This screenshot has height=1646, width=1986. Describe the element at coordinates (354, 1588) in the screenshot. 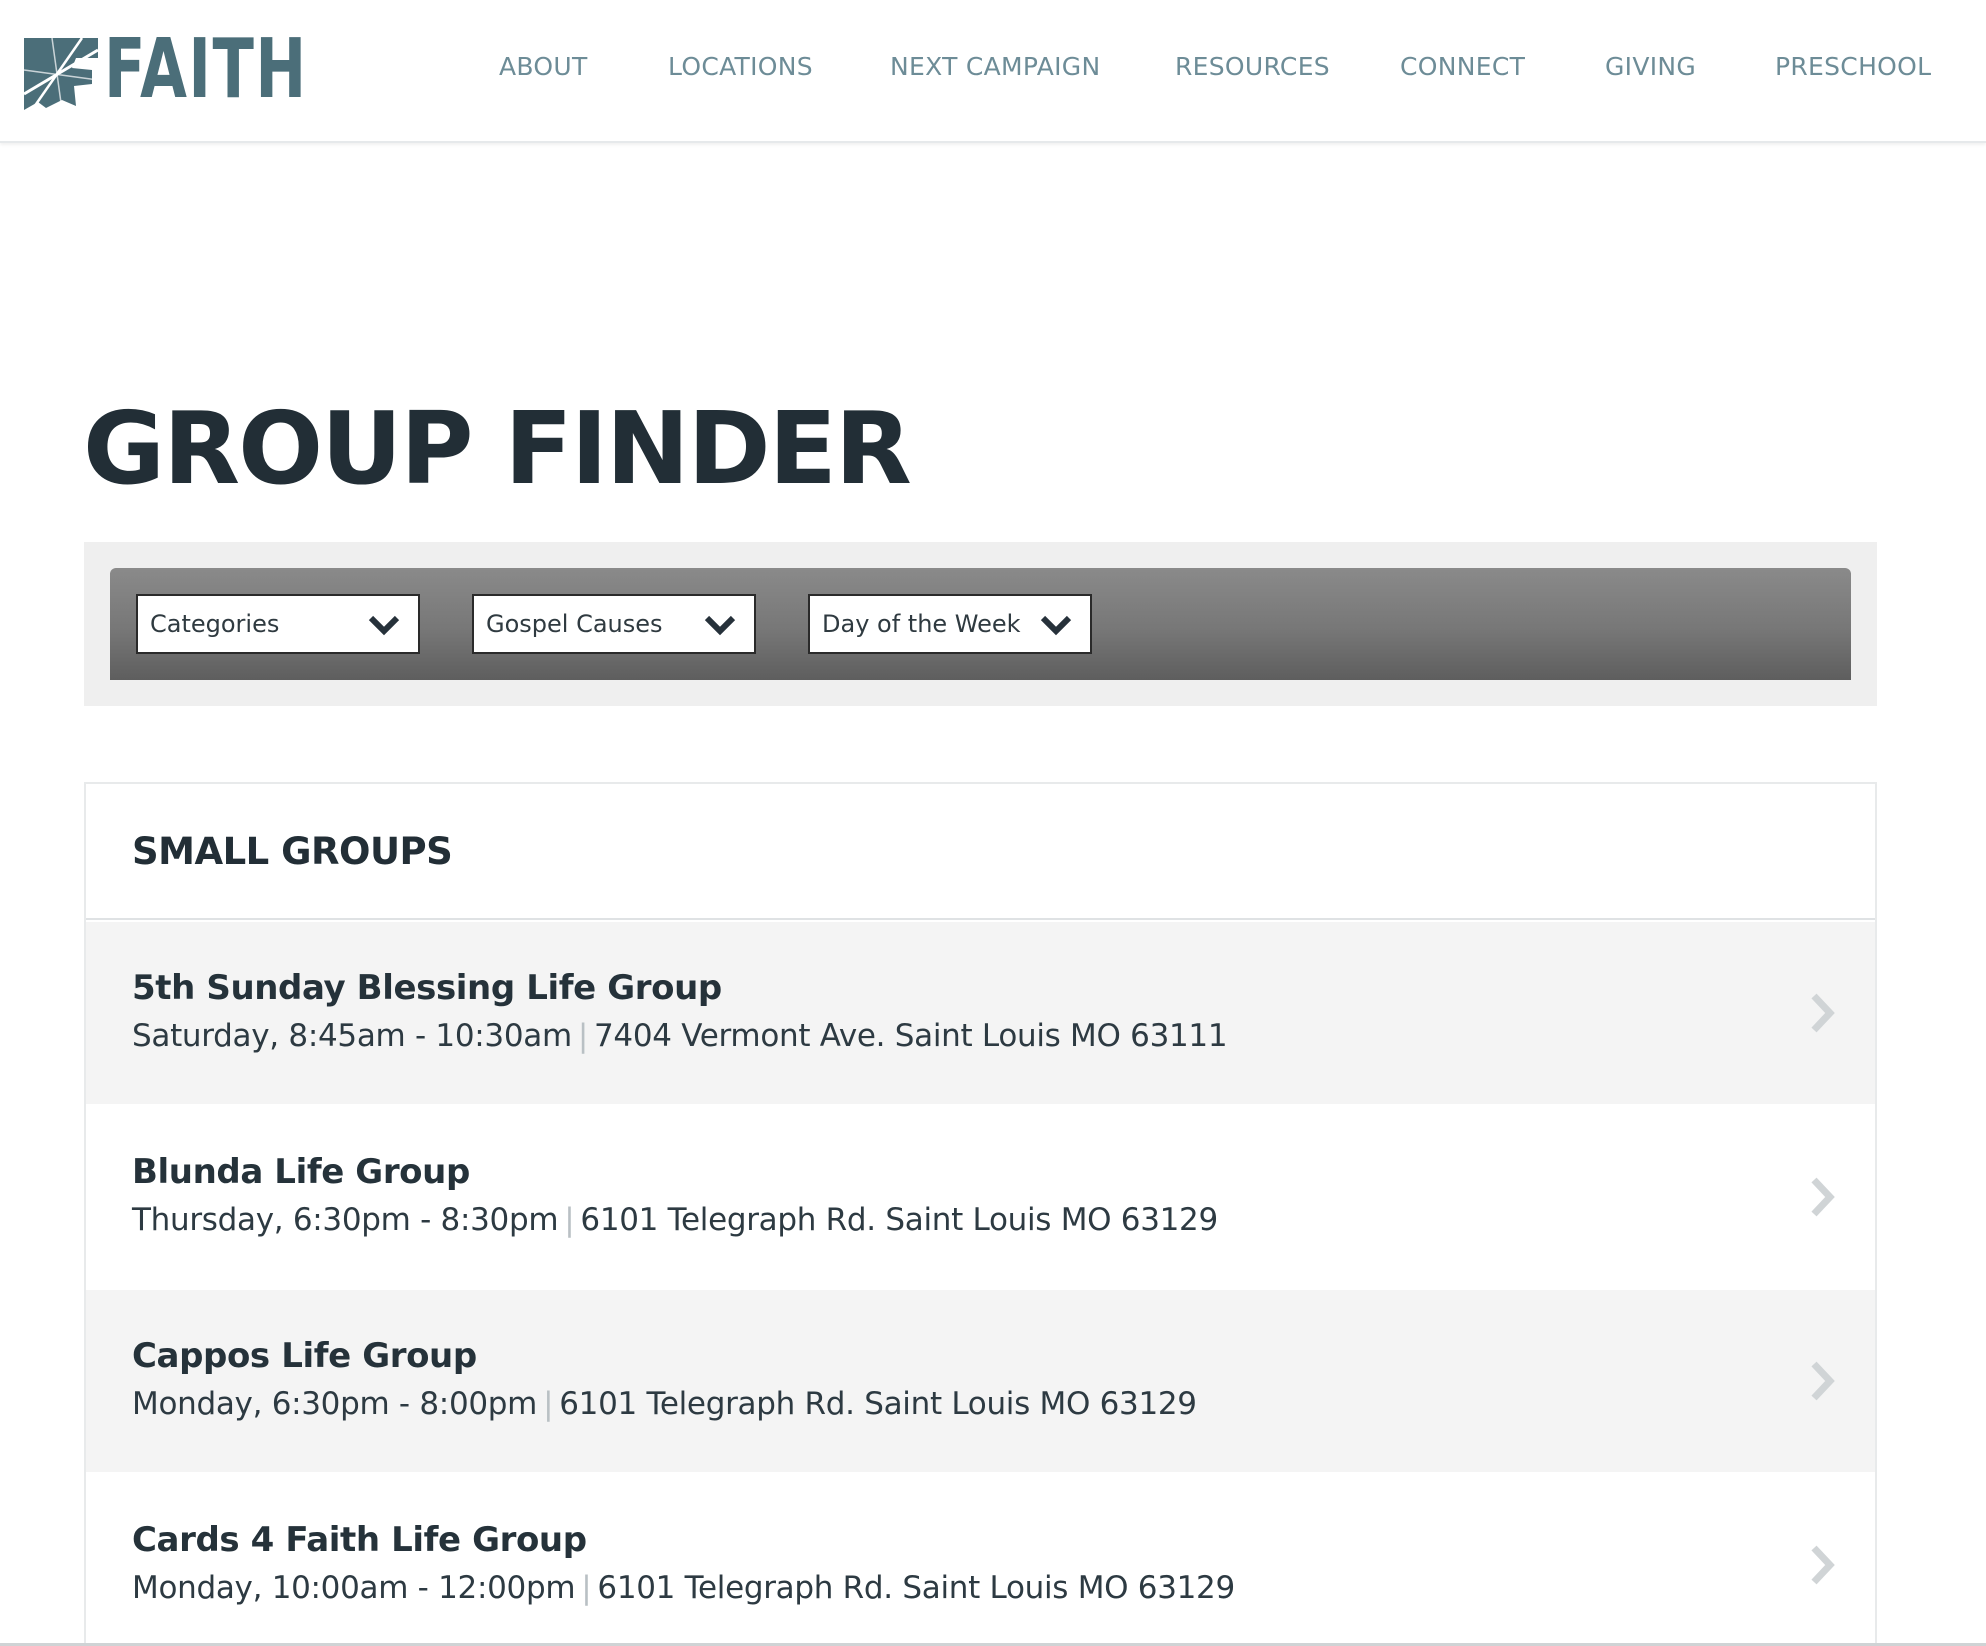

I see `group-schedule: Monday, 10:00am - 12:00pm` at that location.